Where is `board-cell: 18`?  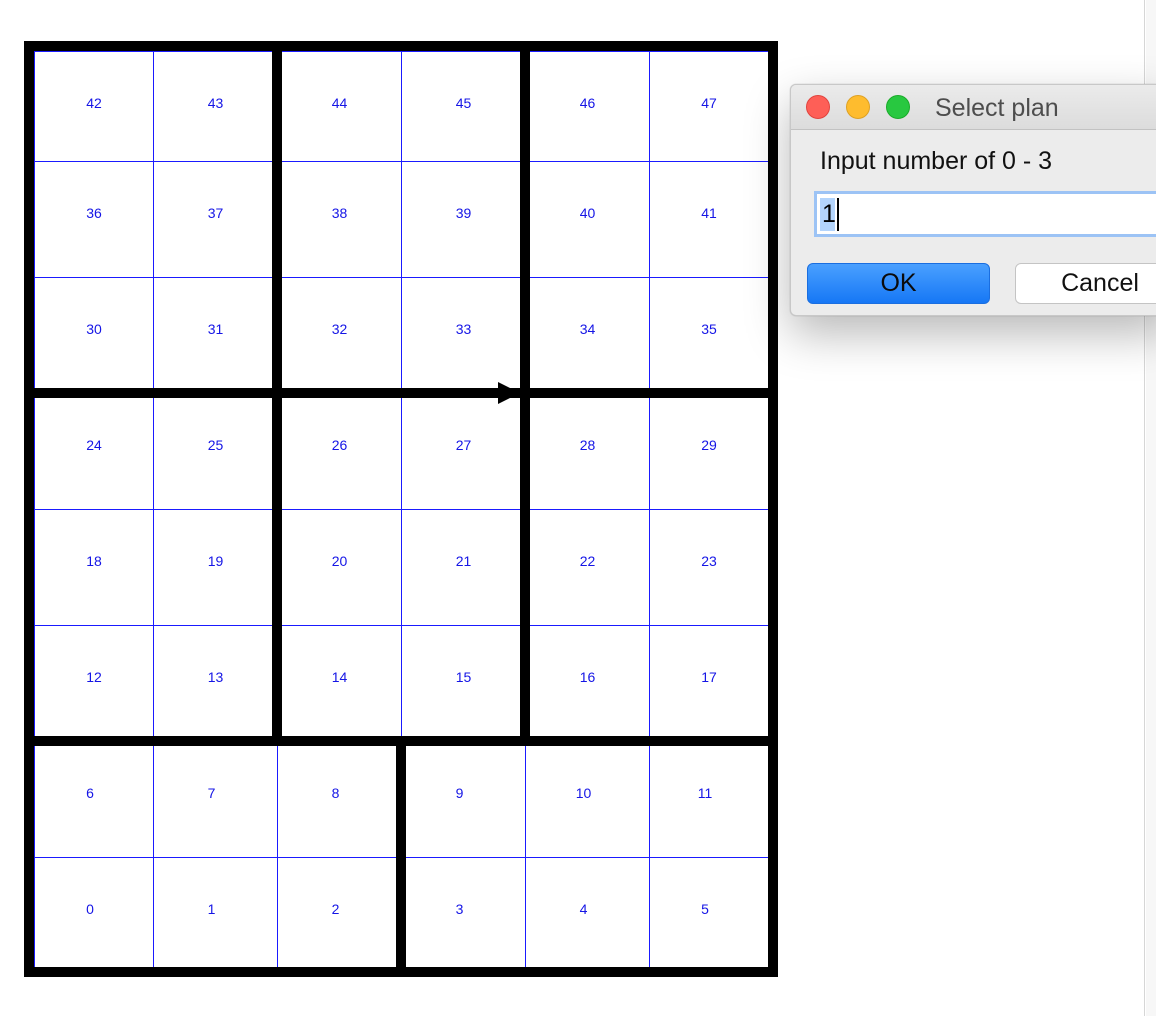
board-cell: 18 is located at coordinates (94, 567).